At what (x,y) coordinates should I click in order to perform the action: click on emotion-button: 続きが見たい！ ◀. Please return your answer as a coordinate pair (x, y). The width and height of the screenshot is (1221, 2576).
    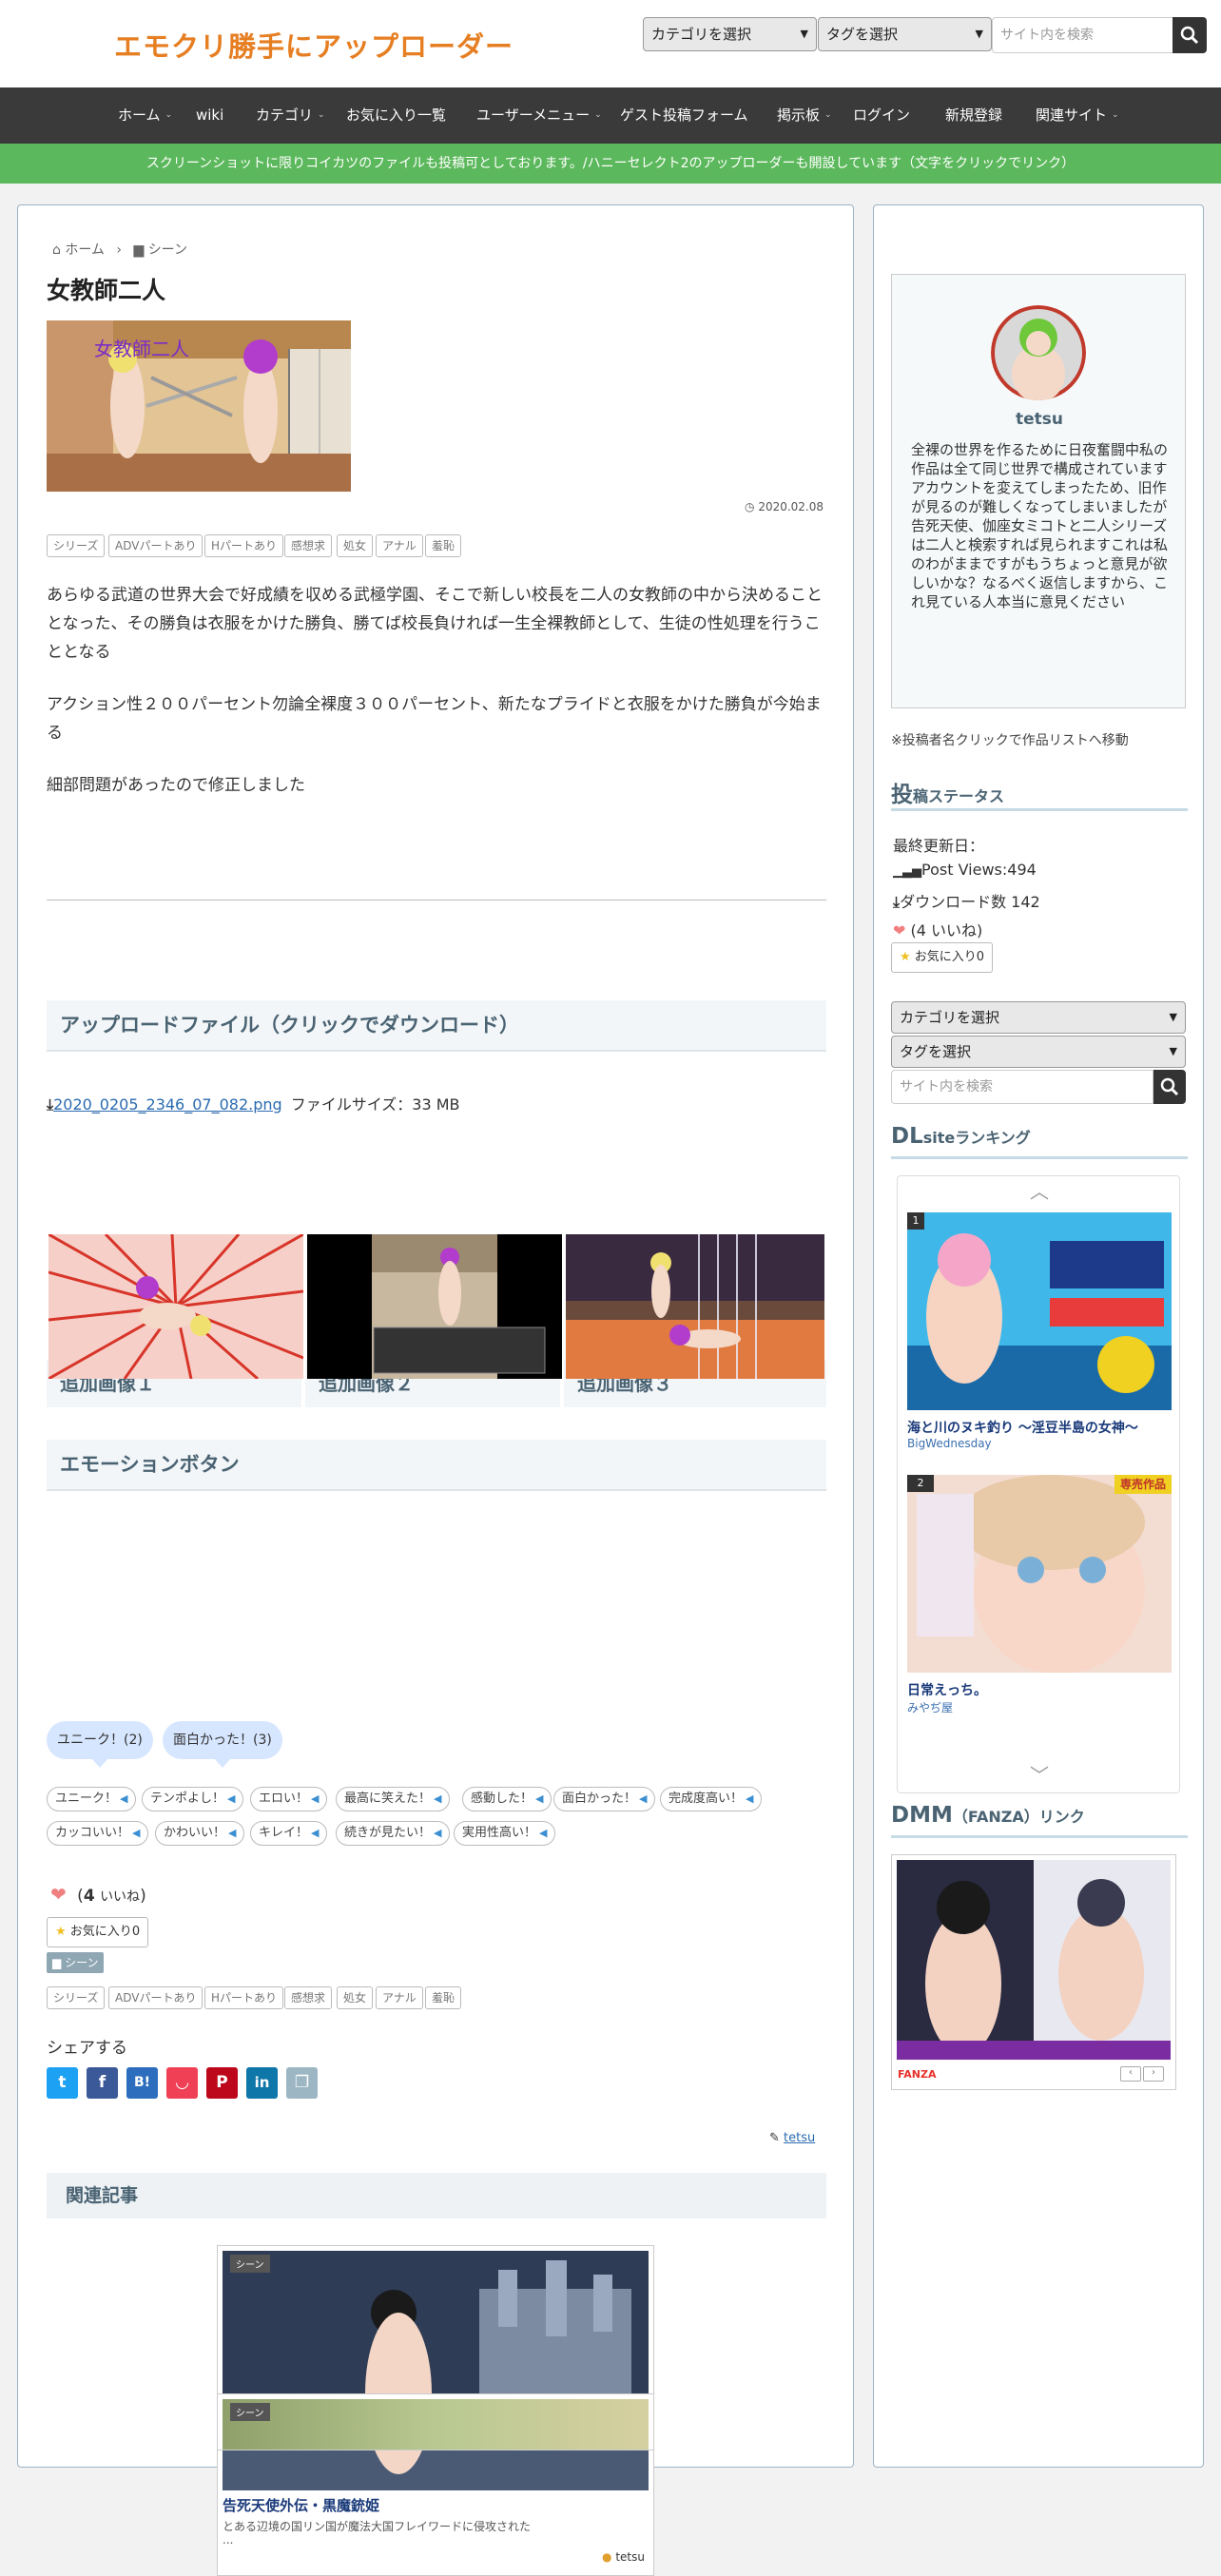
    Looking at the image, I should click on (393, 1833).